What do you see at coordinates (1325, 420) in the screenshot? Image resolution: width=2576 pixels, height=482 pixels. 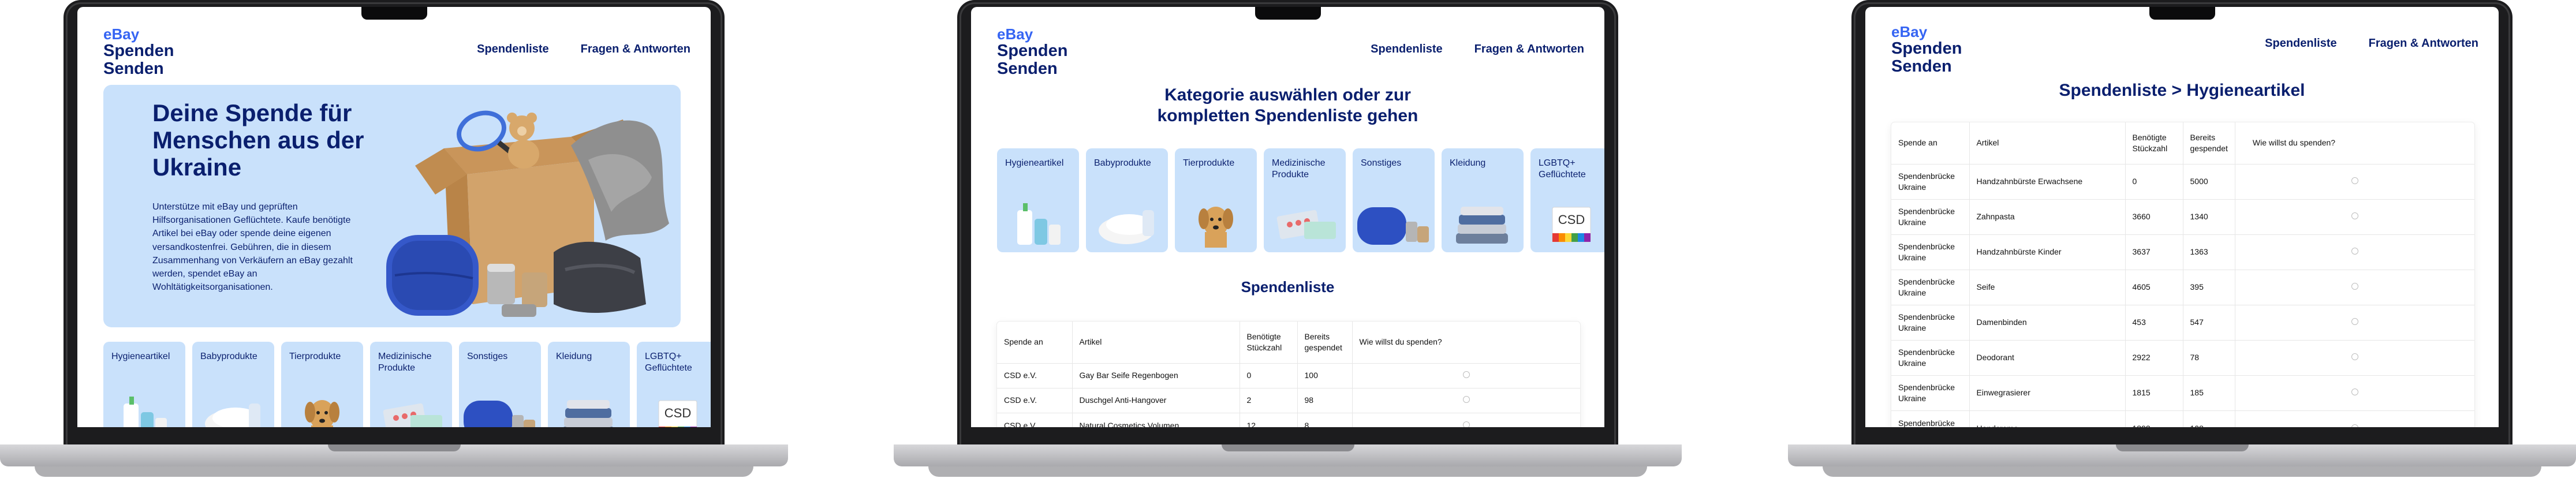 I see `cell-donated: 8` at bounding box center [1325, 420].